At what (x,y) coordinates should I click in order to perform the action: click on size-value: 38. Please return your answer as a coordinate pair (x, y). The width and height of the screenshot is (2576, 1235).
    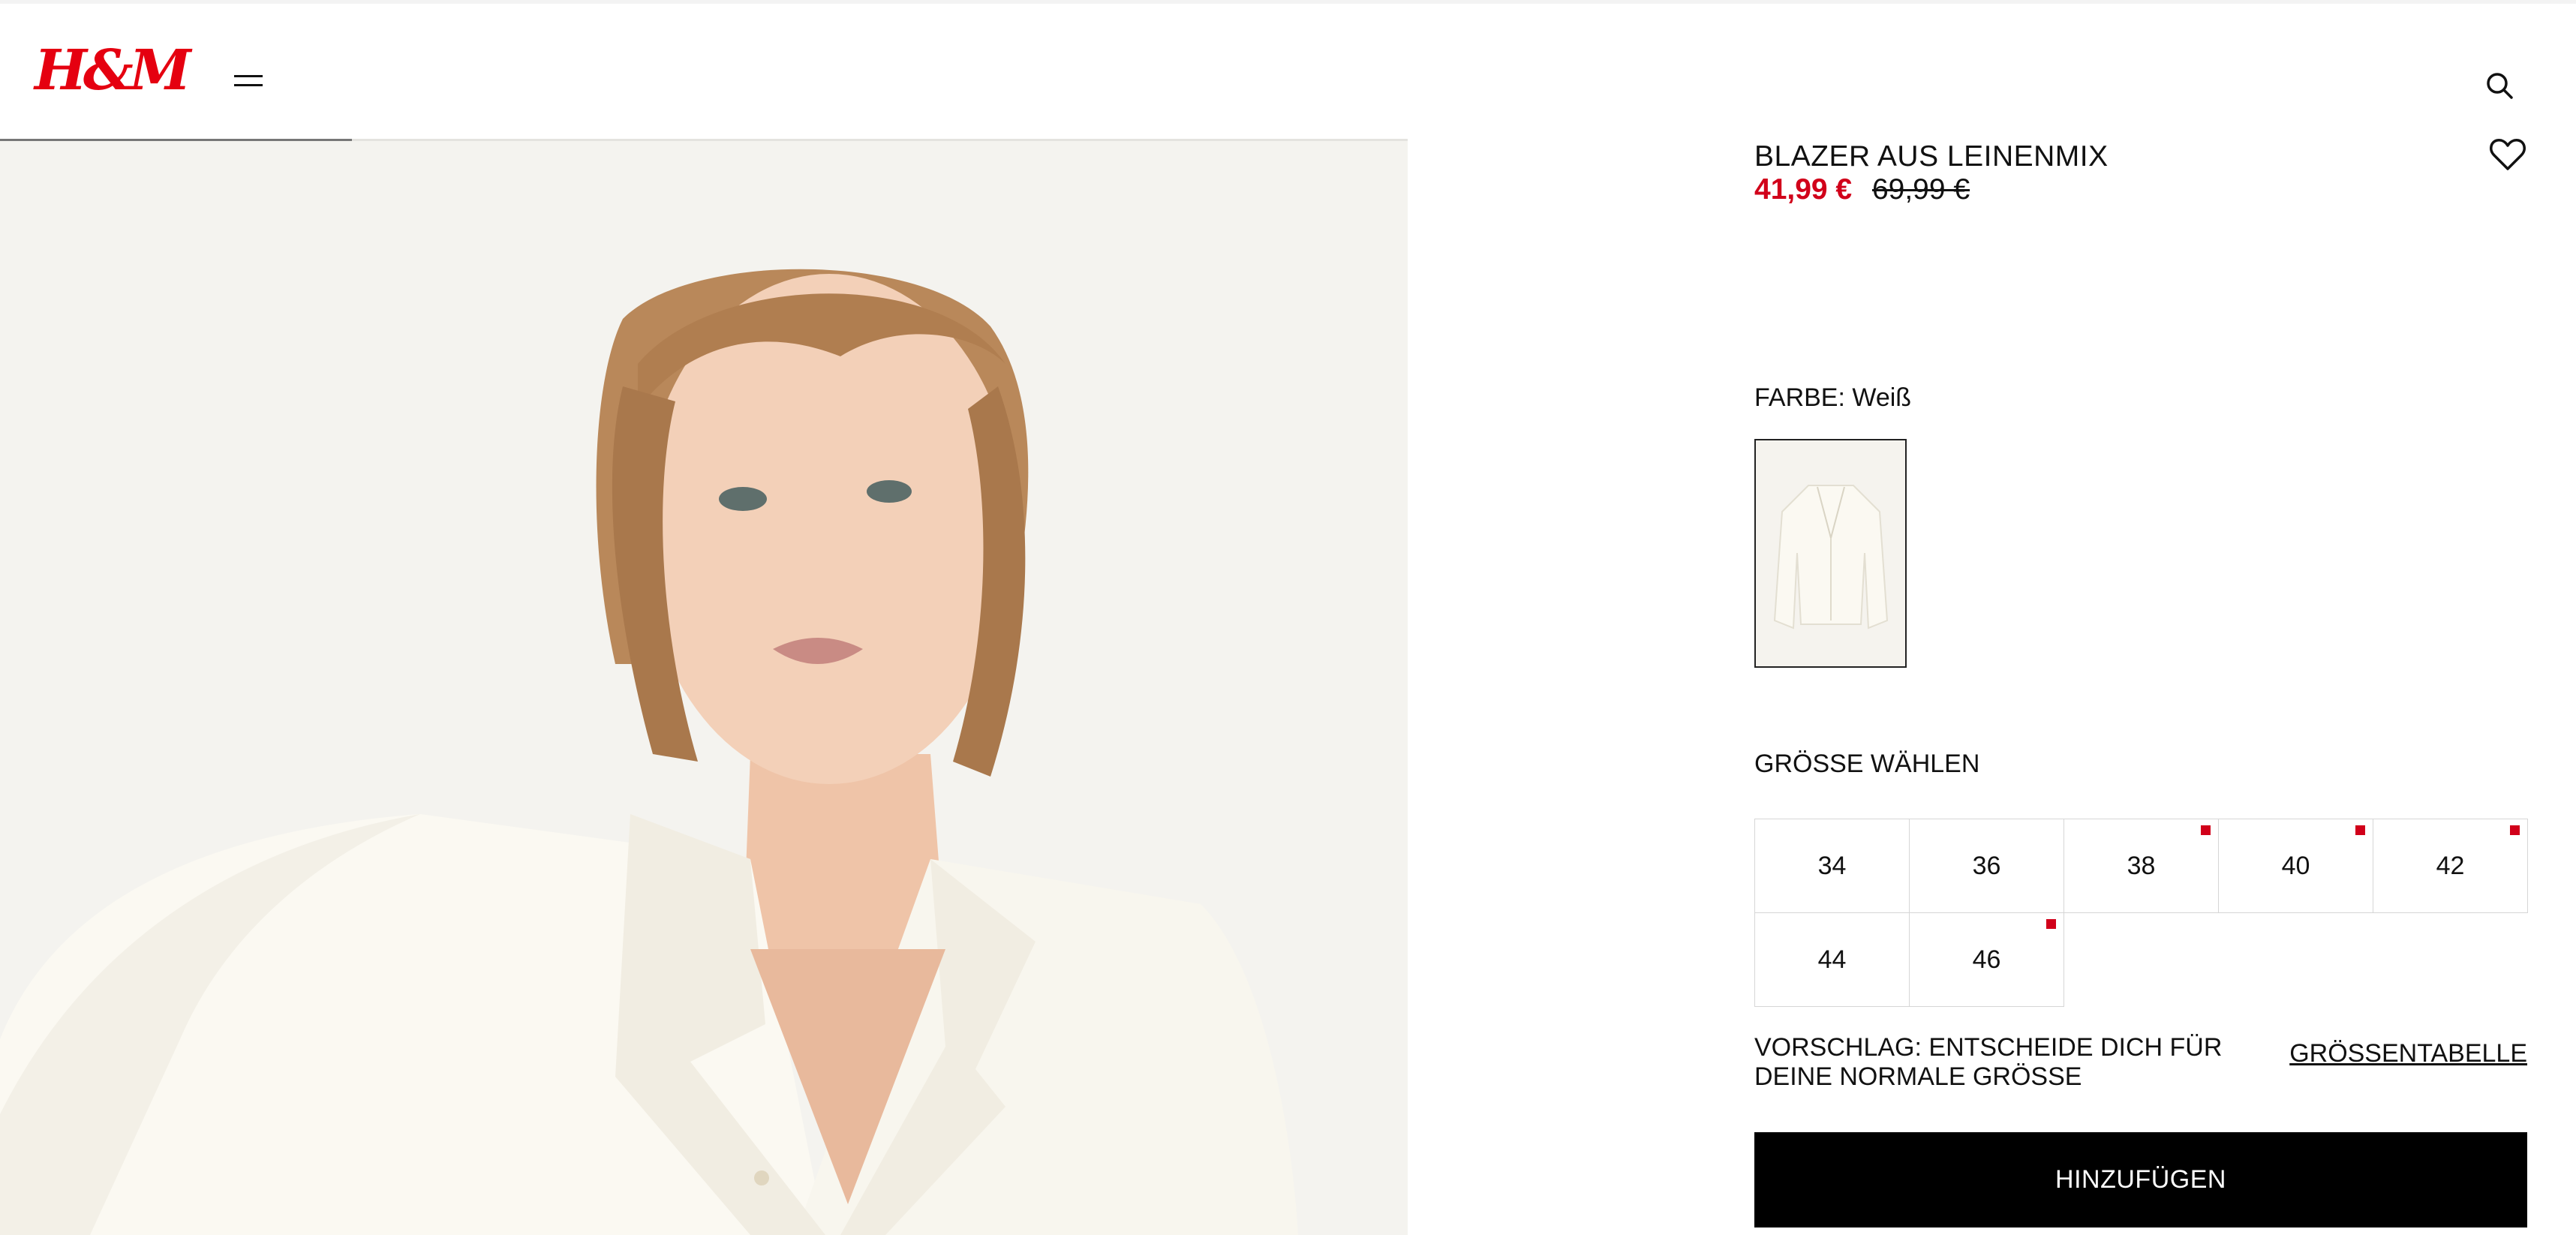
    Looking at the image, I should click on (2141, 865).